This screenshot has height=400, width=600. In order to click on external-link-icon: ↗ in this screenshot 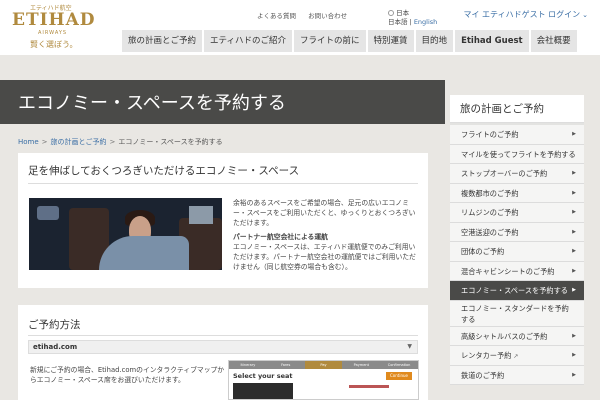, I will do `click(516, 356)`.